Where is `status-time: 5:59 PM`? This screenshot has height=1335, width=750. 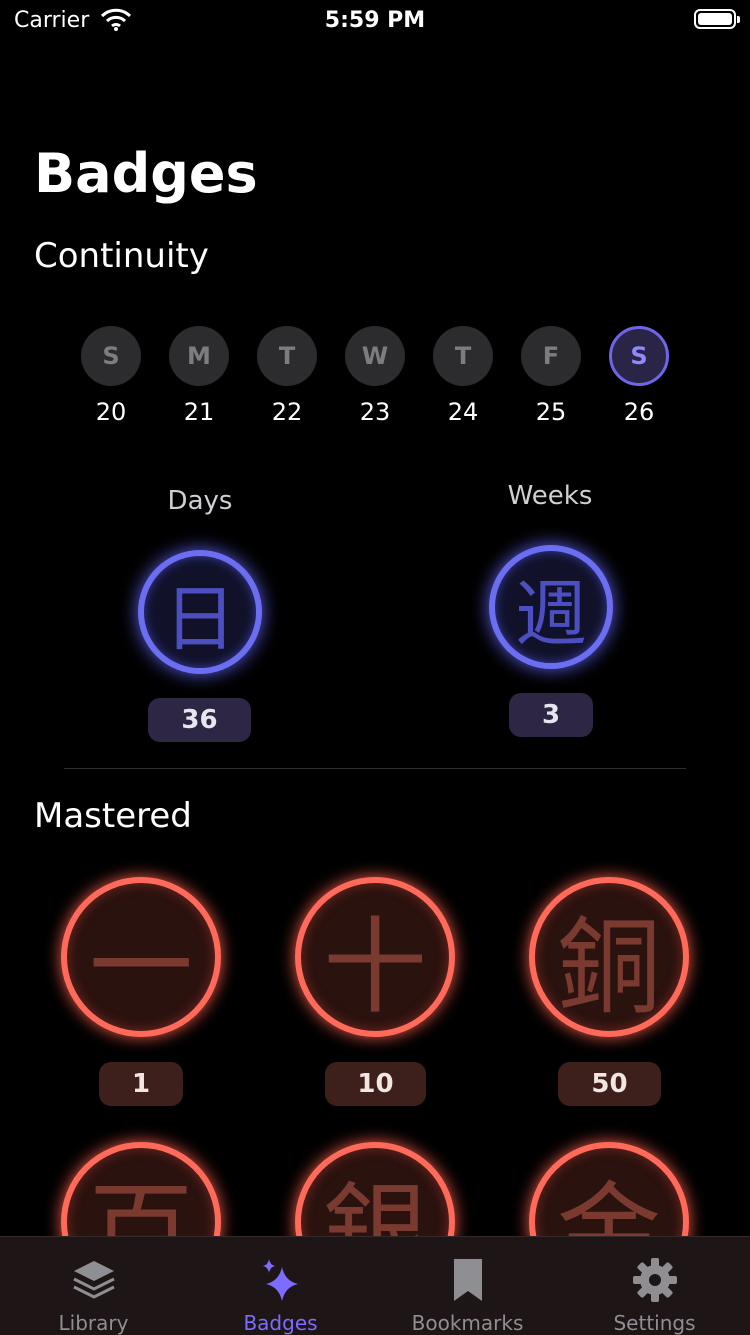
status-time: 5:59 PM is located at coordinates (375, 20).